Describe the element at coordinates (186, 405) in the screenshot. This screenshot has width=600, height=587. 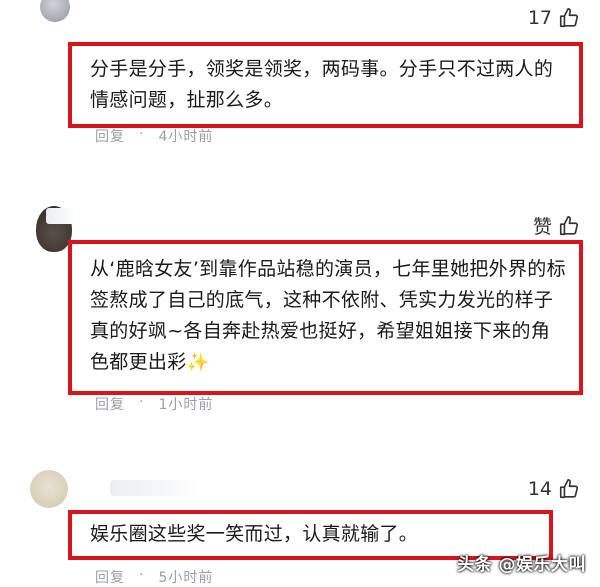
I see `comment-time: 1小时前` at that location.